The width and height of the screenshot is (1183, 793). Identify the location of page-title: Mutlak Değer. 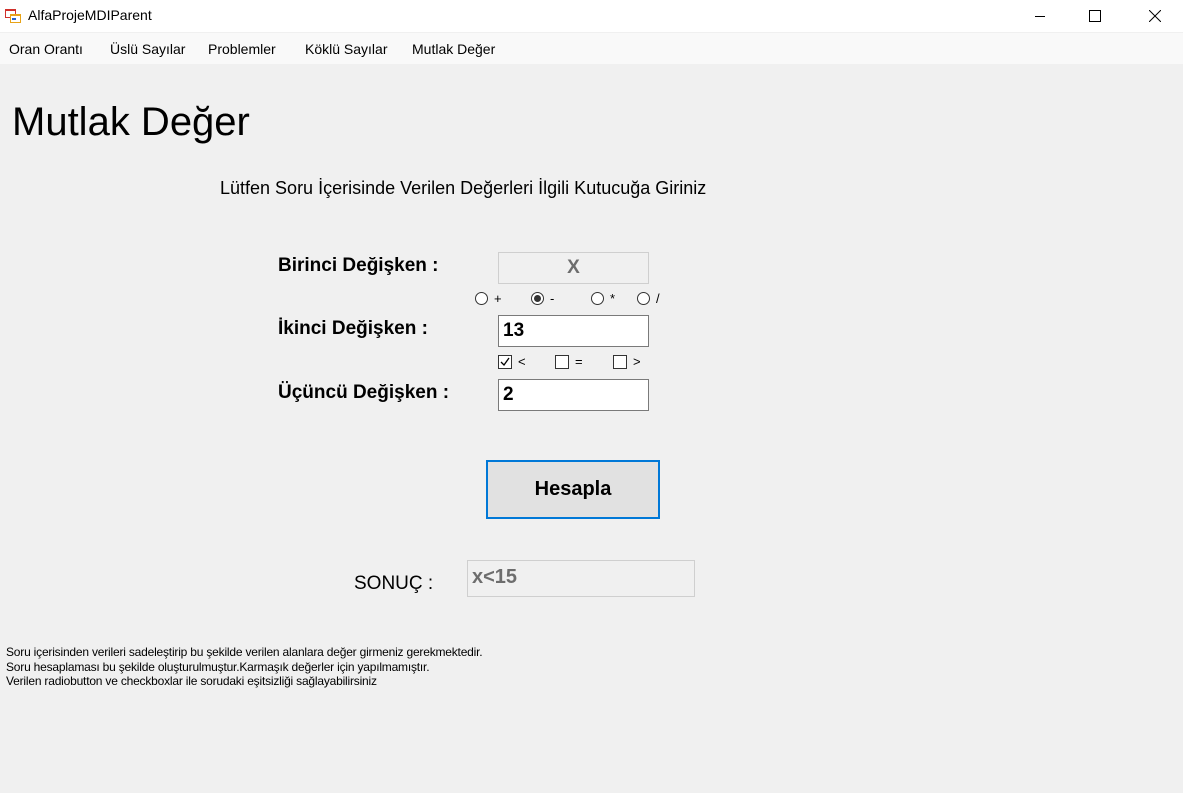
(131, 122).